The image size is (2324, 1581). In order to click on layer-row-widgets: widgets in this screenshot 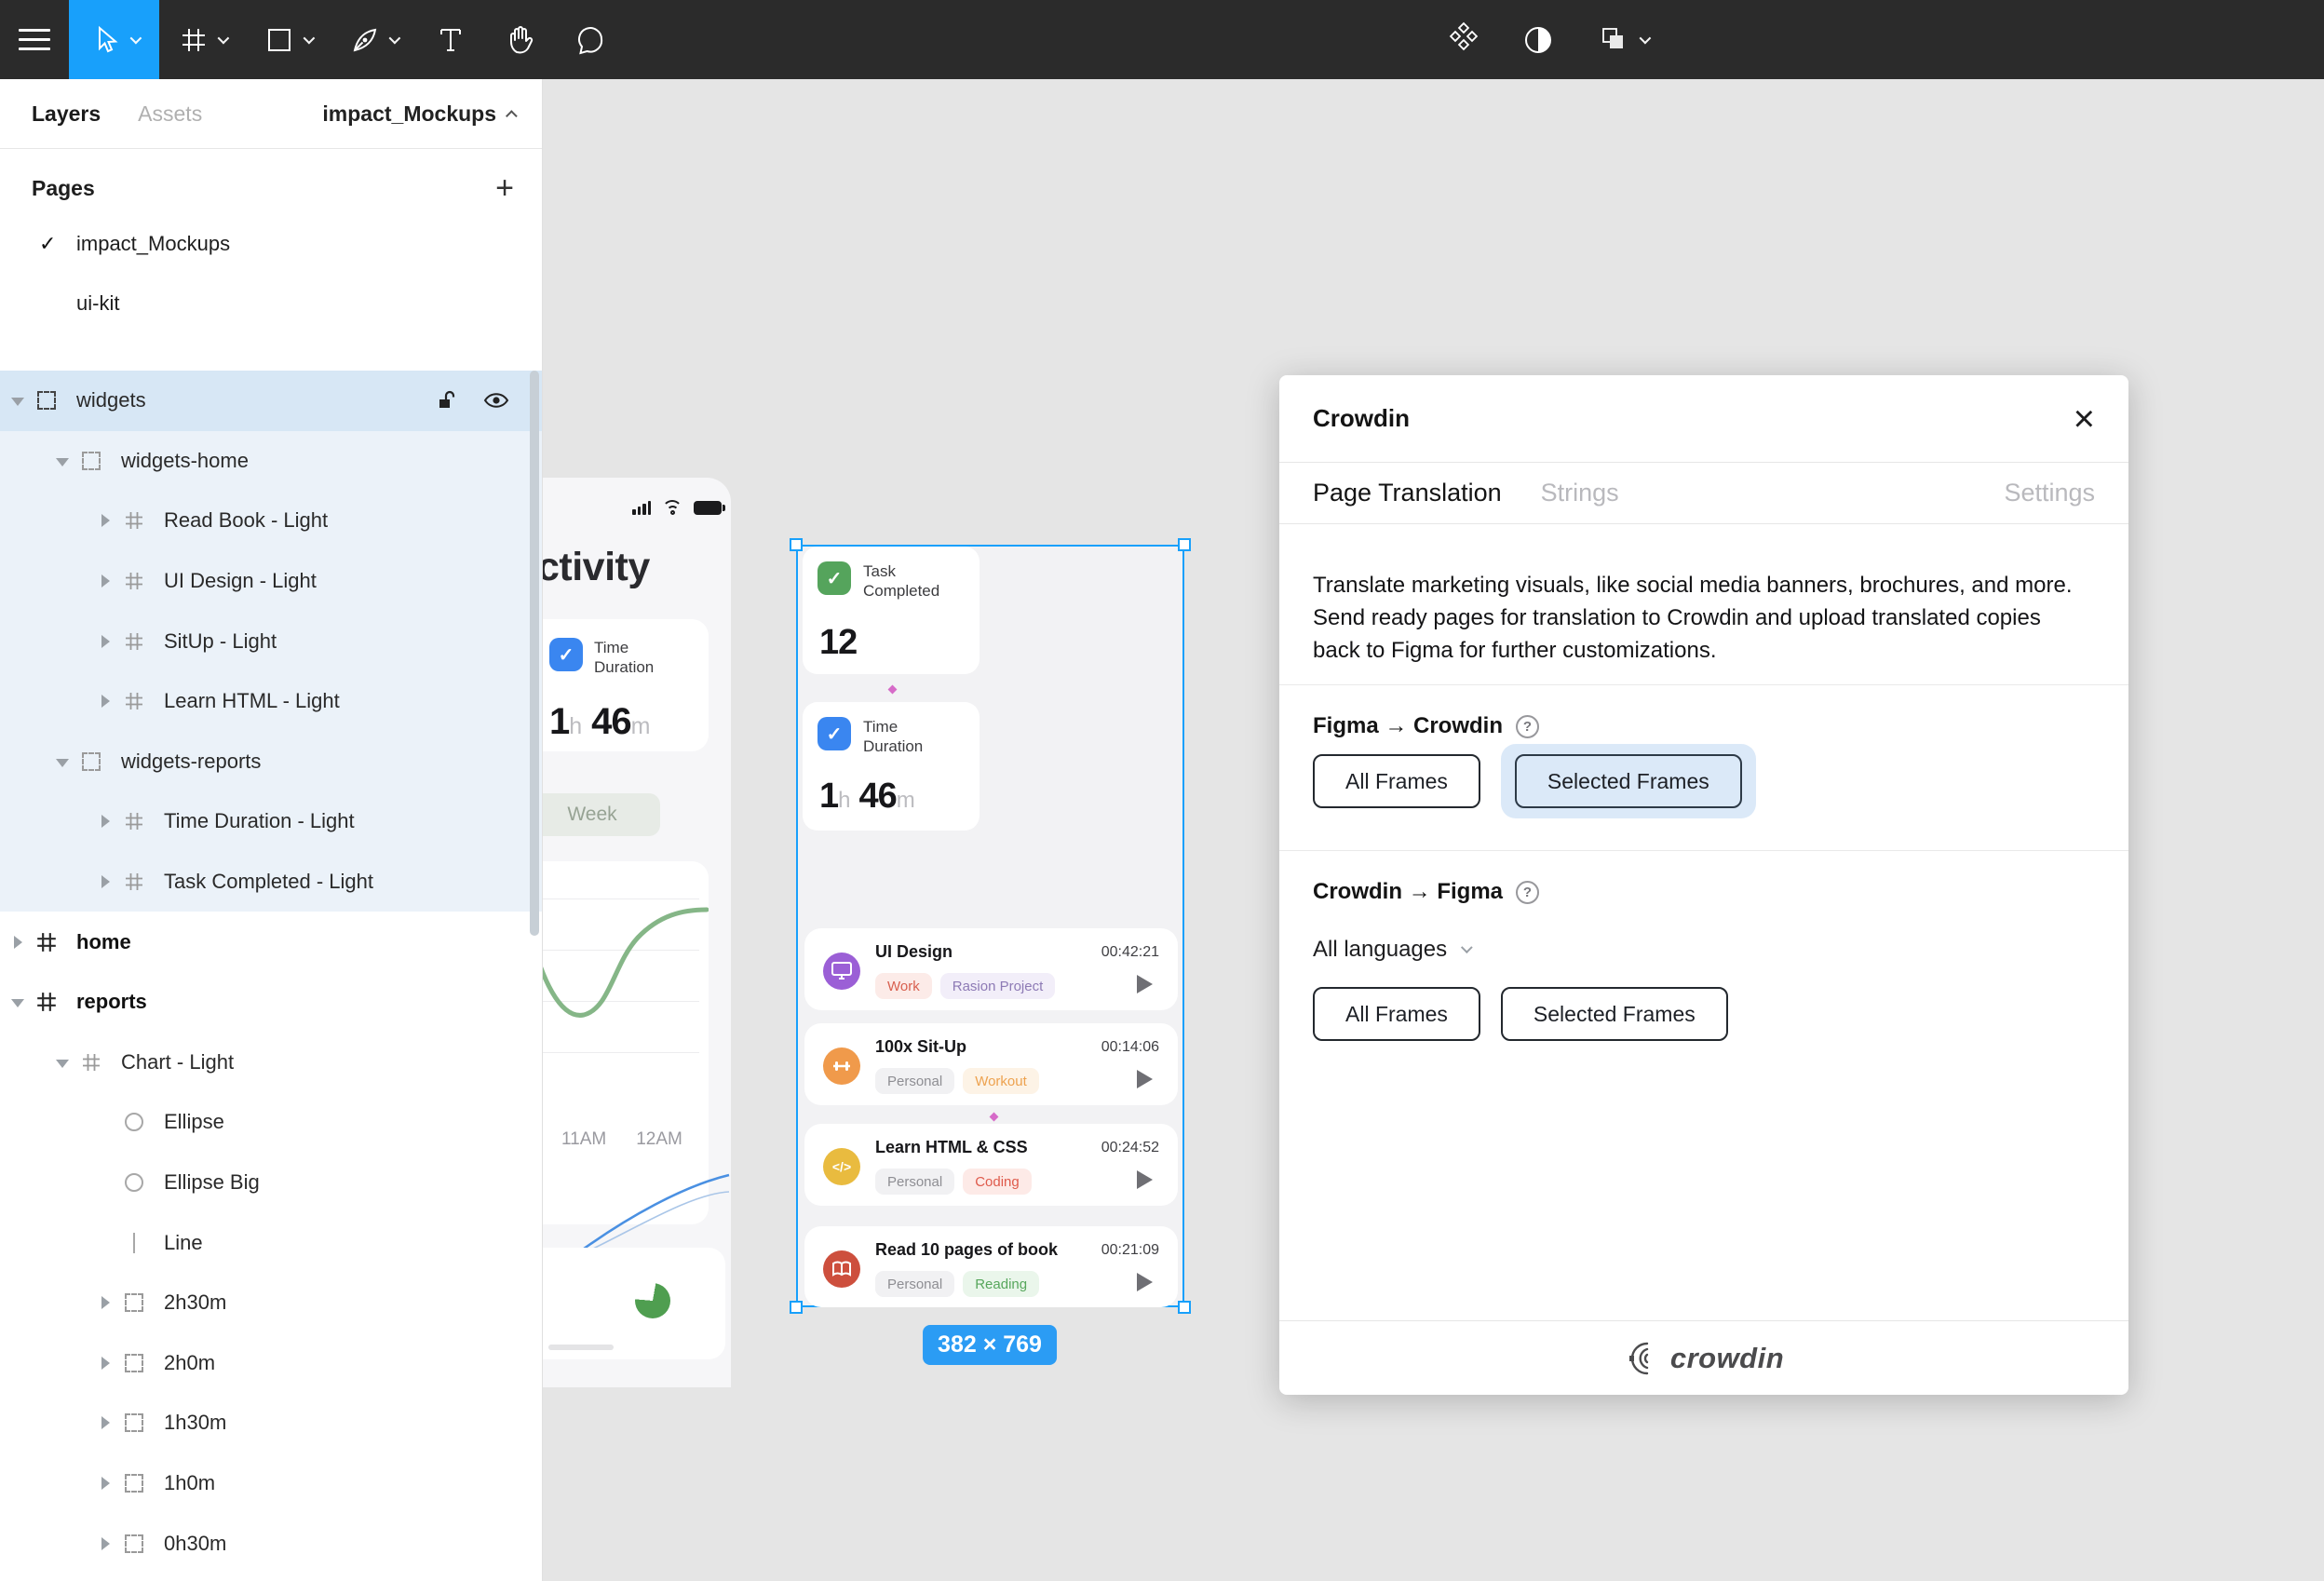, I will do `click(271, 401)`.